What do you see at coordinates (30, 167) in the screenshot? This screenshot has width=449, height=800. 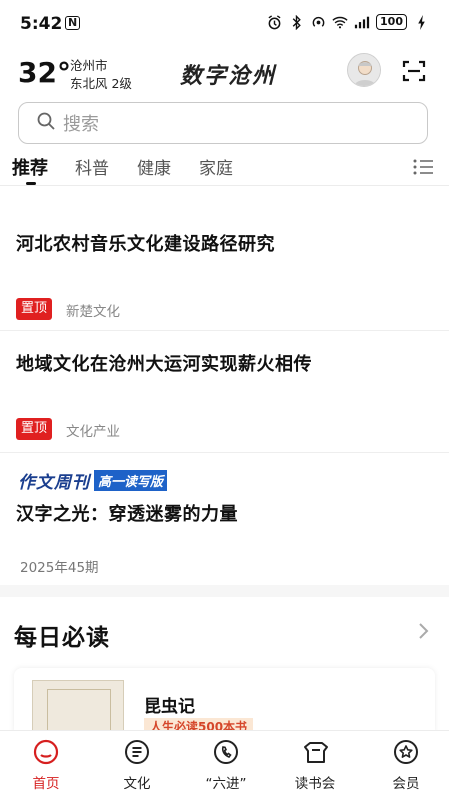 I see `tab-recommend: 推荐` at bounding box center [30, 167].